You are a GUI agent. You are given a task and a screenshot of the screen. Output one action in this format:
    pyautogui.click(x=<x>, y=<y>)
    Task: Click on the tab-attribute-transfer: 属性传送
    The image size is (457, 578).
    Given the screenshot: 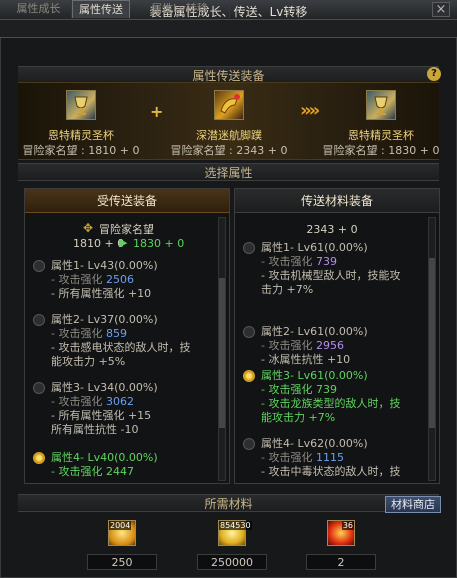 What is the action you would take?
    pyautogui.click(x=101, y=9)
    